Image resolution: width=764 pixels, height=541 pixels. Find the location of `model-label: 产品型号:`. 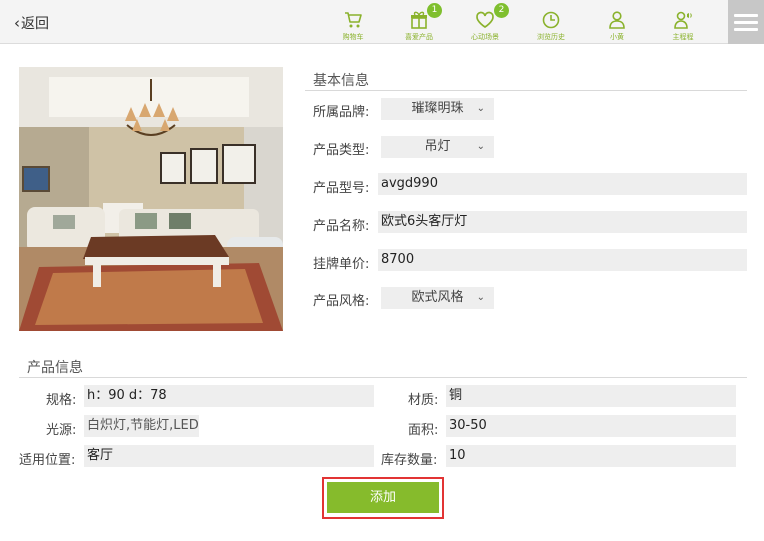

model-label: 产品型号: is located at coordinates (341, 188).